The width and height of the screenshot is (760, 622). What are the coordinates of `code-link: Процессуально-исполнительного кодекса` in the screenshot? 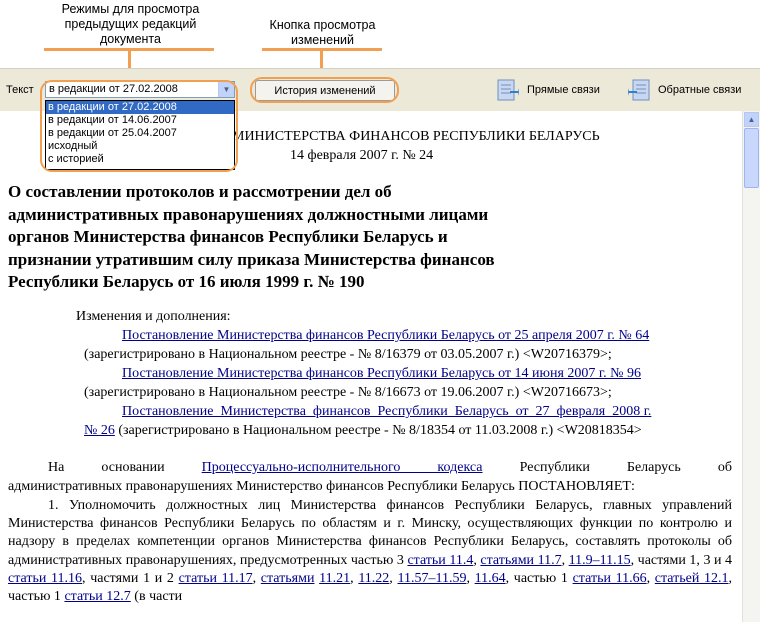 It's located at (342, 467).